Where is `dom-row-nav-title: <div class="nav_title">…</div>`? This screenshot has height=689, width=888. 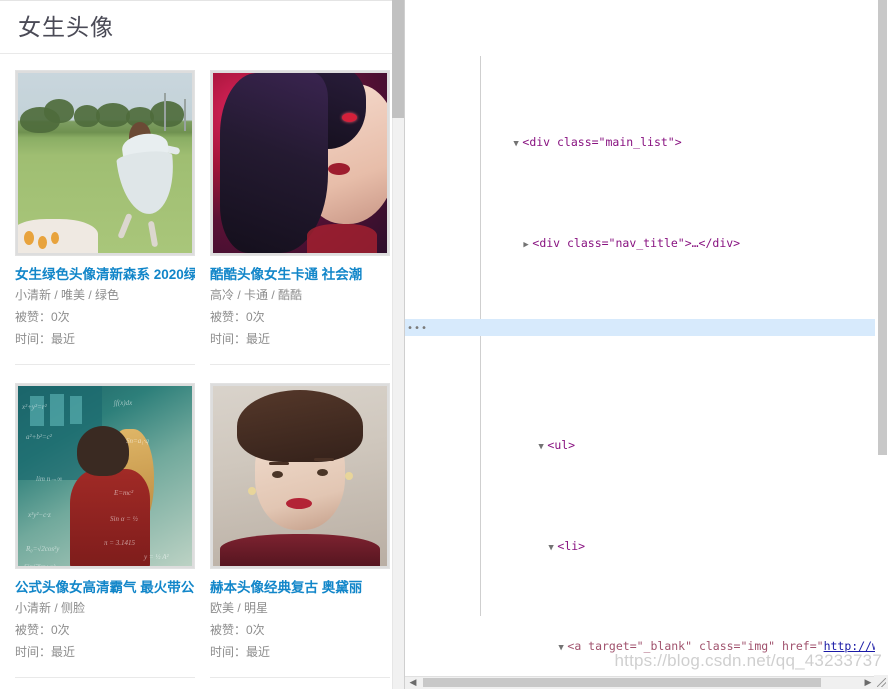
dom-row-nav-title: <div class="nav_title">…</div> is located at coordinates (646, 234).